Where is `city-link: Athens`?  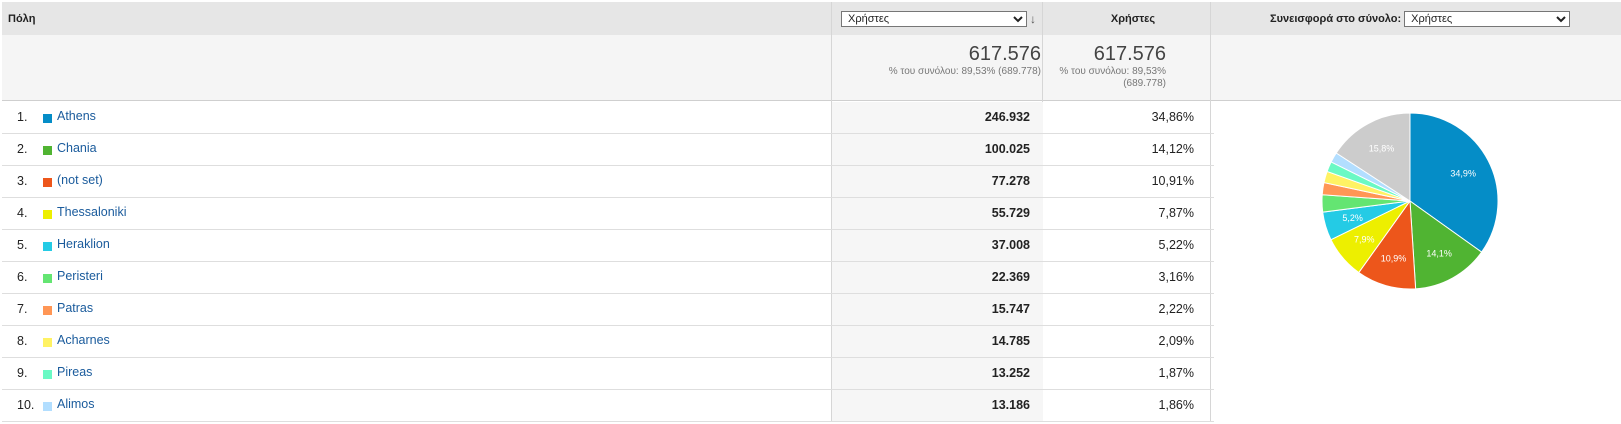 city-link: Athens is located at coordinates (76, 116).